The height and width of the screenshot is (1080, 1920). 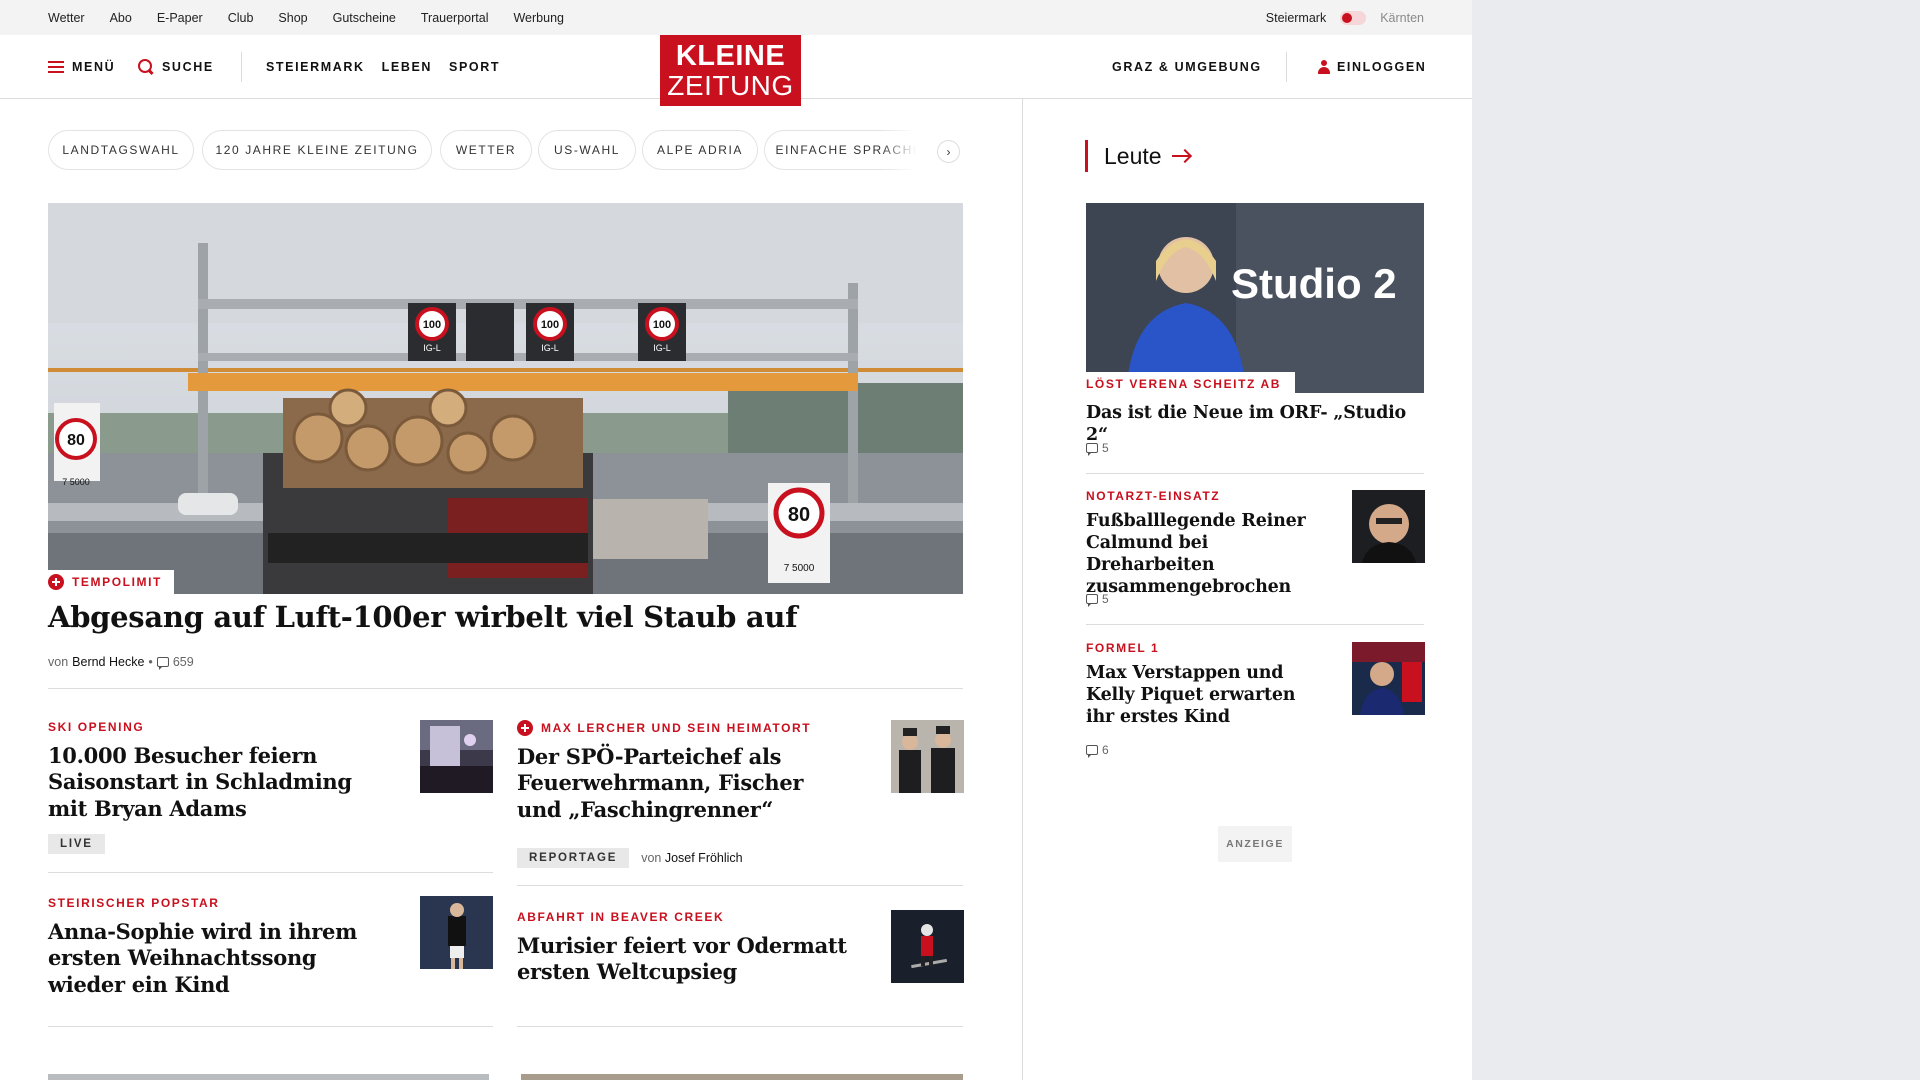 What do you see at coordinates (432, 348) in the screenshot?
I see `sign-igl-1: IG-L` at bounding box center [432, 348].